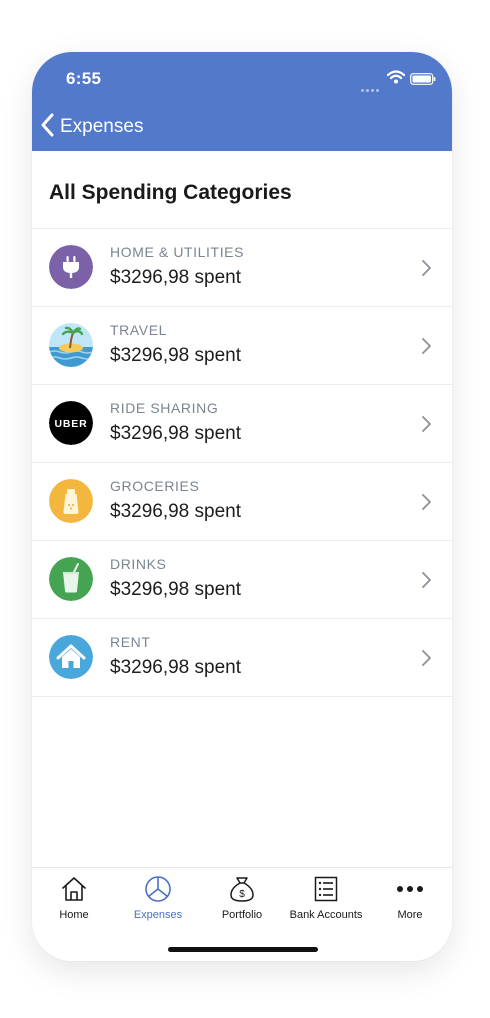 The width and height of the screenshot is (490, 1018). I want to click on tab-label: Portfolio, so click(242, 915).